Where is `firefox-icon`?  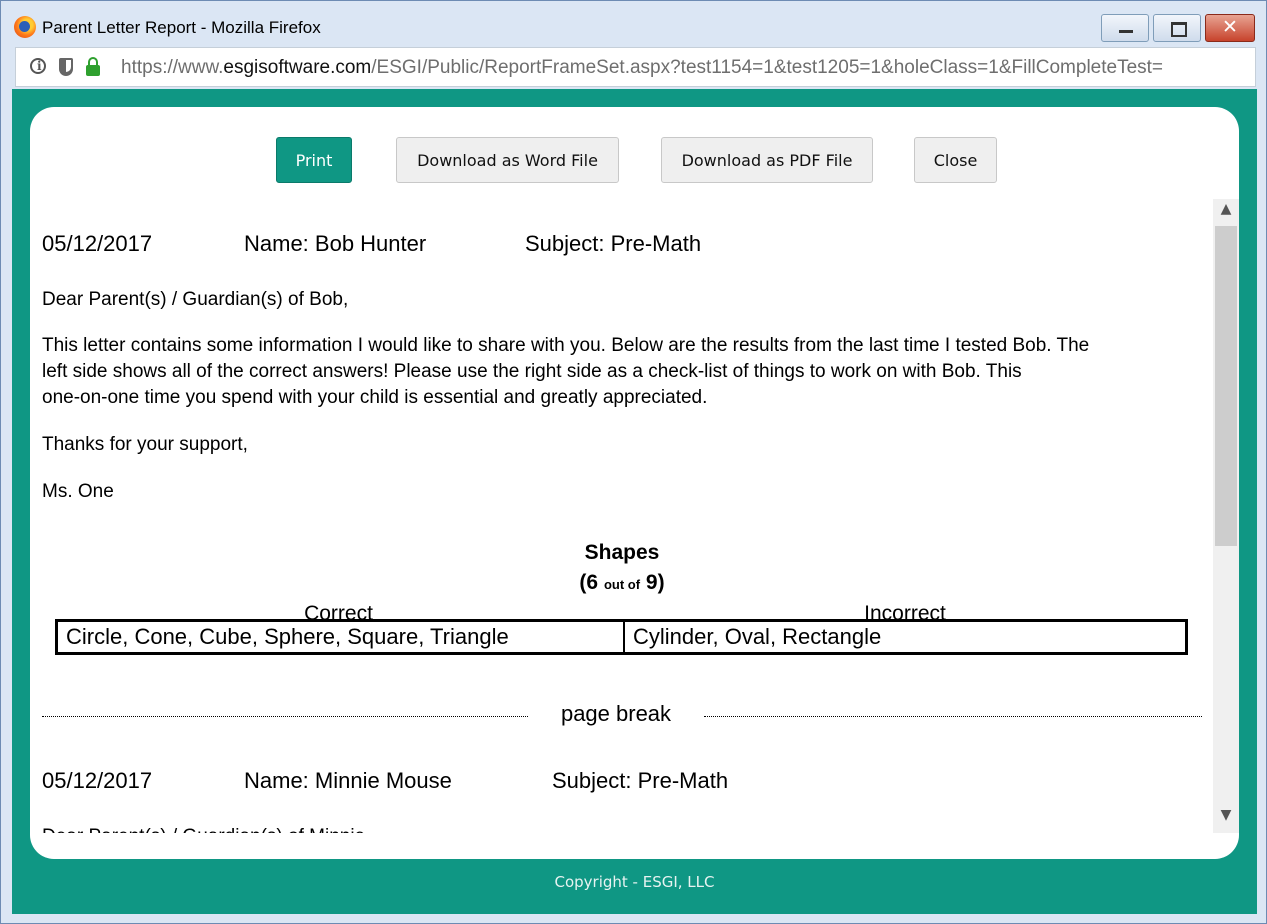
firefox-icon is located at coordinates (25, 27).